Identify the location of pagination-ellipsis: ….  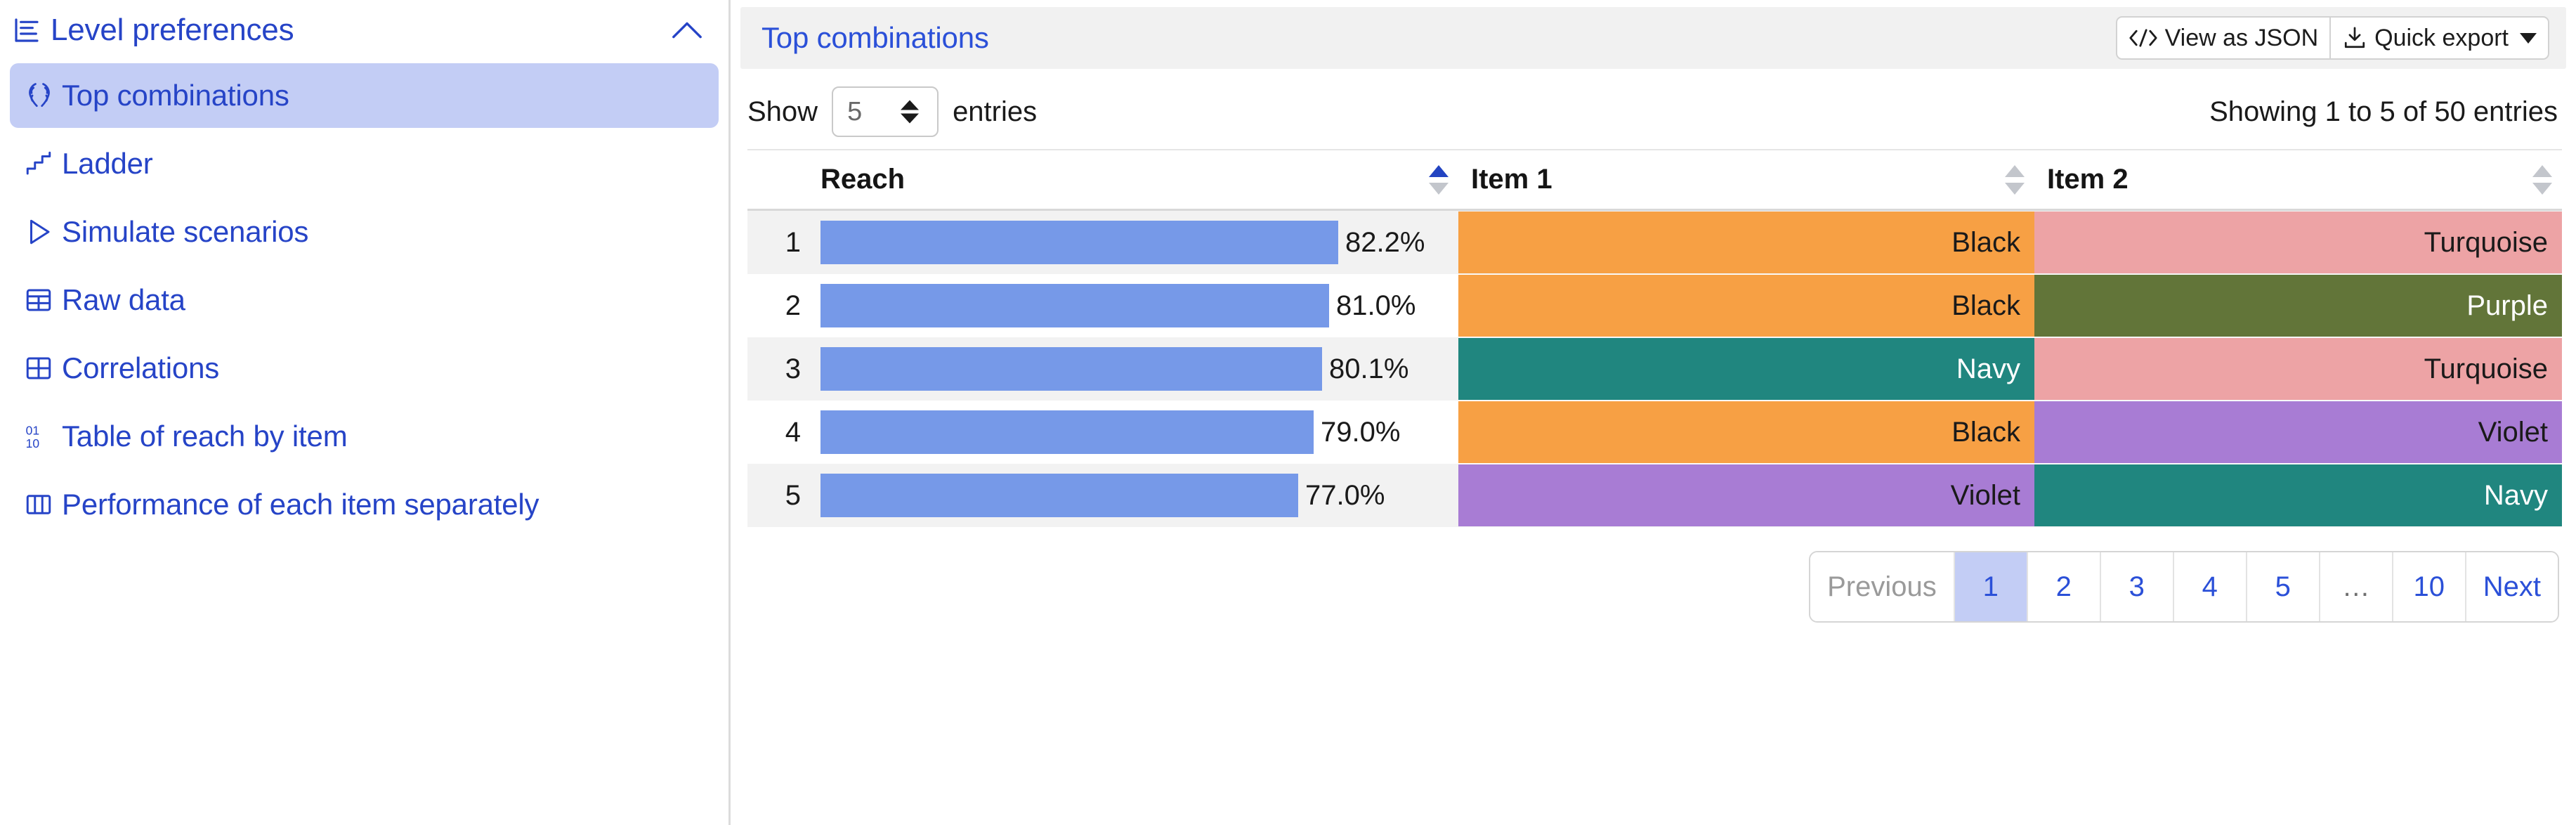
(2356, 586).